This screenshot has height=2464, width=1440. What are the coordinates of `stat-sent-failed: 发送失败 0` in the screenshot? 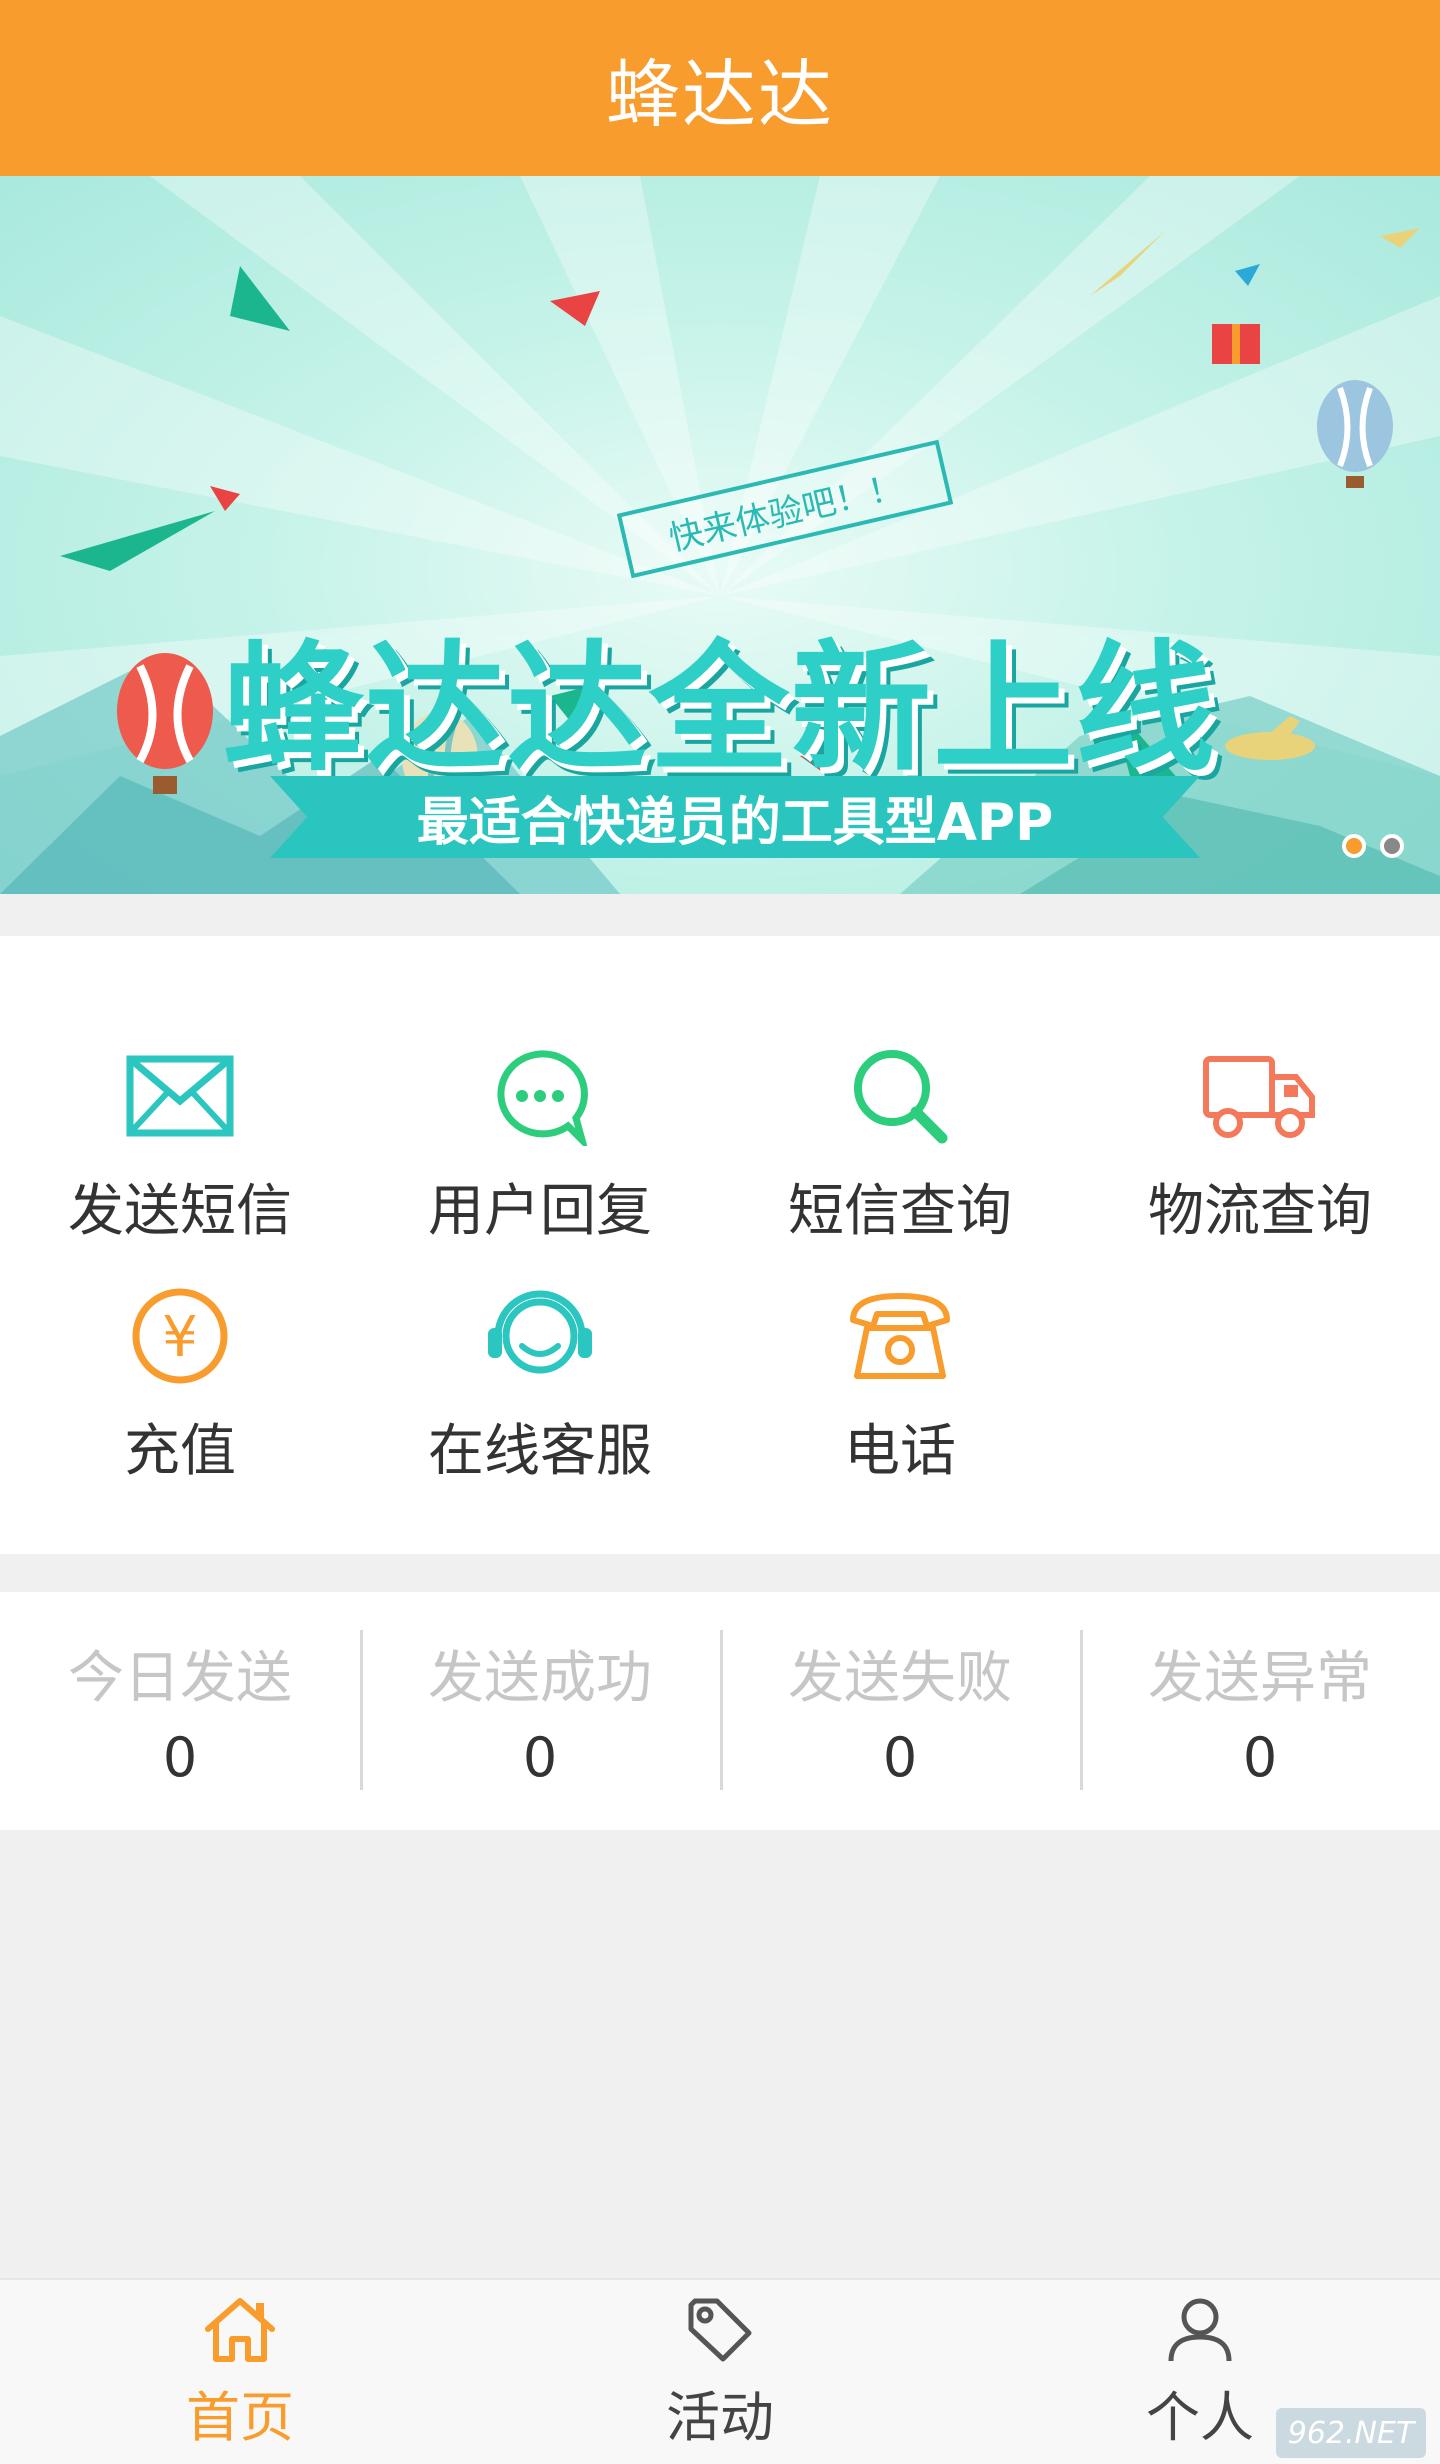 It's located at (900, 1711).